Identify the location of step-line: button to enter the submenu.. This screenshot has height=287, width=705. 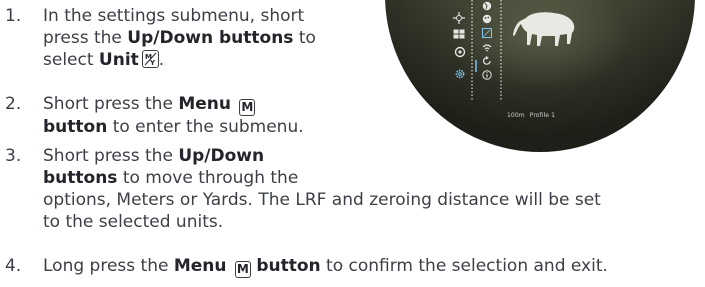
(173, 127).